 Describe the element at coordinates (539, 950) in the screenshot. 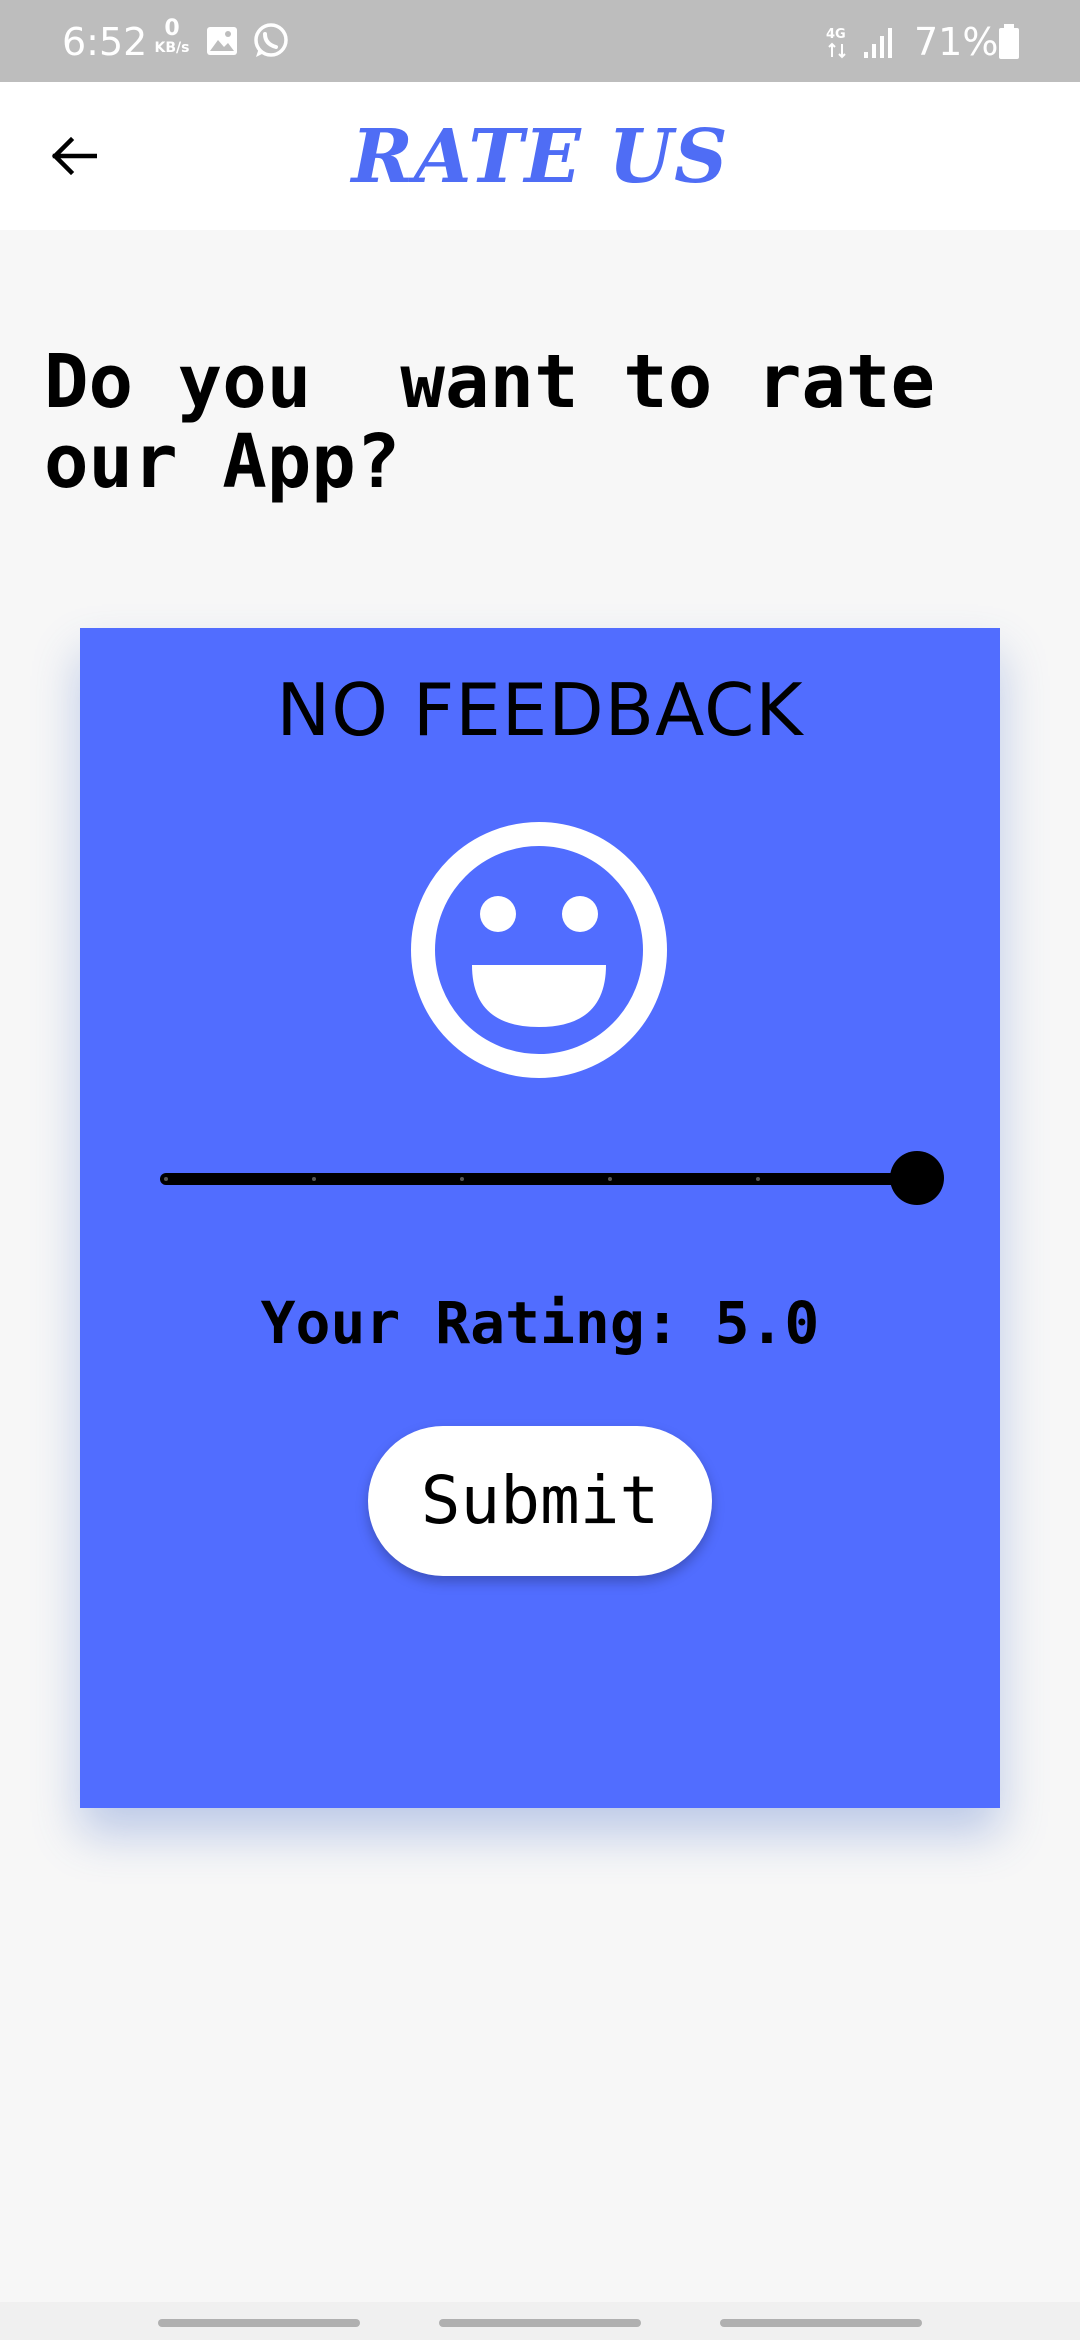

I see `grinning-face-icon` at that location.